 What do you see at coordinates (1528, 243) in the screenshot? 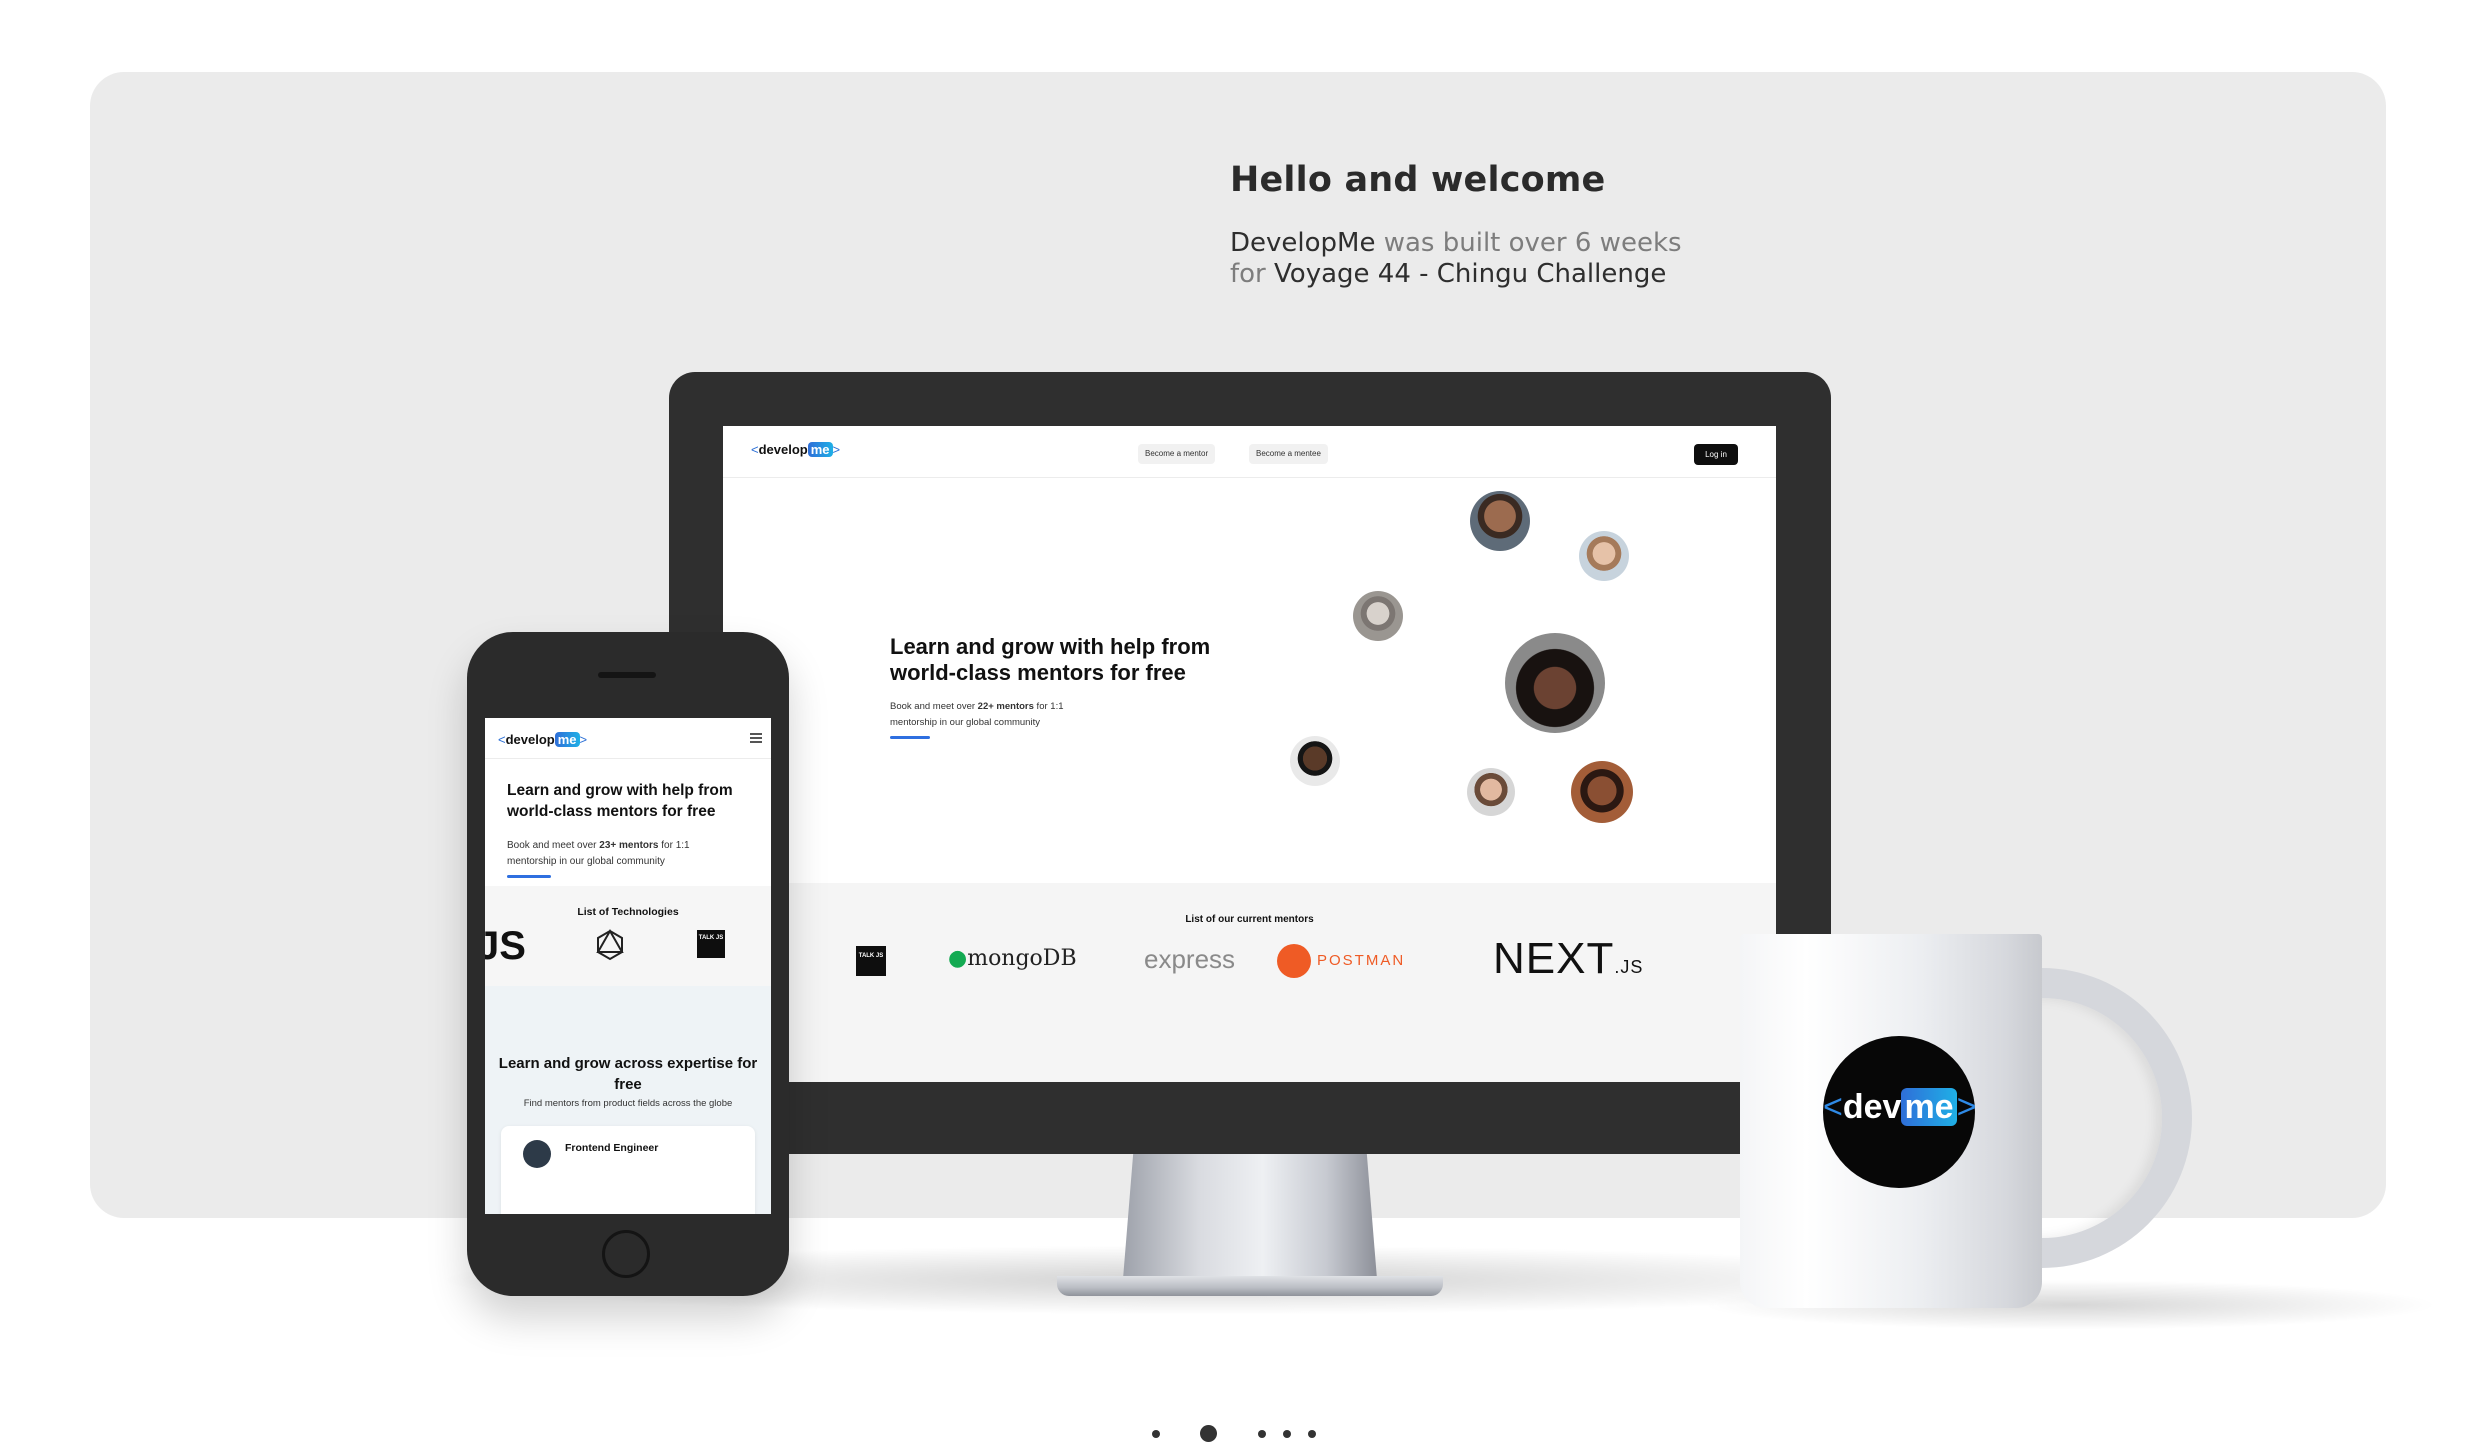
I see `built-text: was built over 6 weeks` at bounding box center [1528, 243].